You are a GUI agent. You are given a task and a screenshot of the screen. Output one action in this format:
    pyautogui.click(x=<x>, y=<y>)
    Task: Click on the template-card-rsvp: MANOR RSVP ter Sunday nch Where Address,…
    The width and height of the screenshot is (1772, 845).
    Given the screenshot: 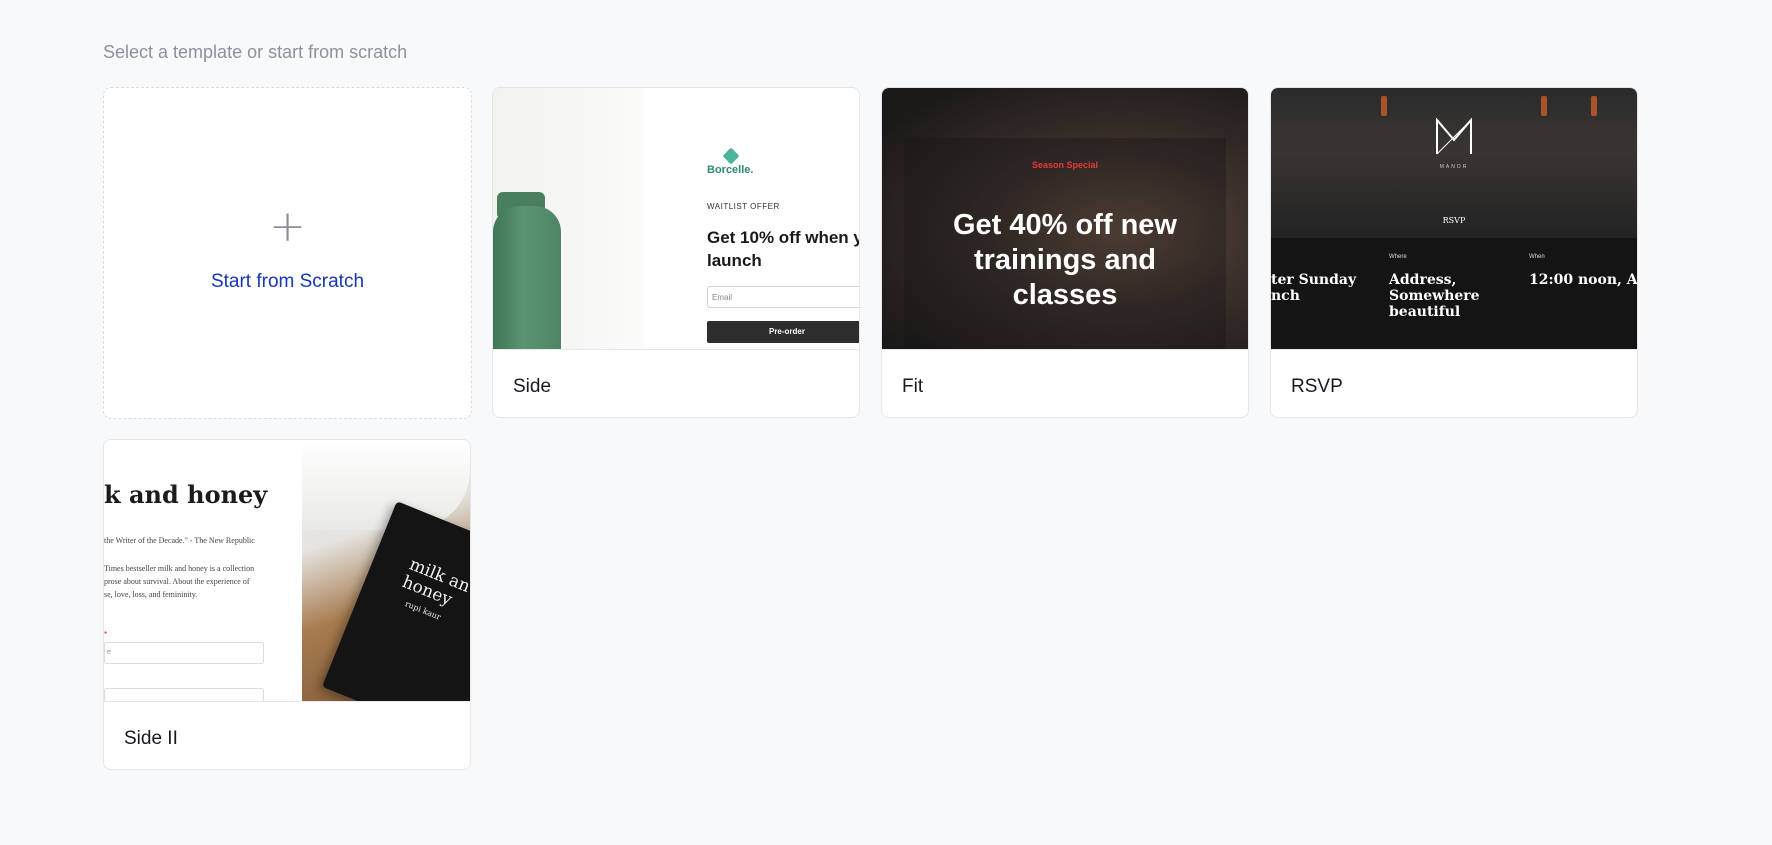 What is the action you would take?
    pyautogui.click(x=1454, y=252)
    